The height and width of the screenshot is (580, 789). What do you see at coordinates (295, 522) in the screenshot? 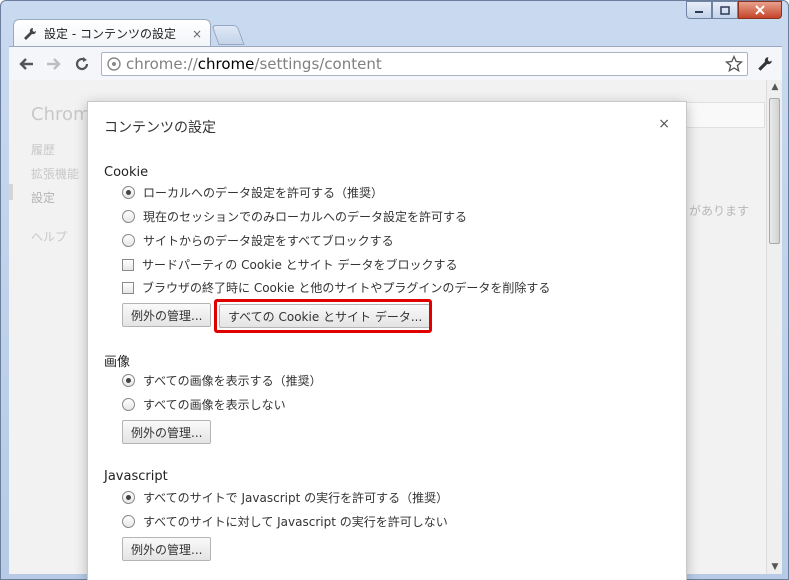
I see `option-label: すべてのサイトに対して Javascript の実行を許可しない` at bounding box center [295, 522].